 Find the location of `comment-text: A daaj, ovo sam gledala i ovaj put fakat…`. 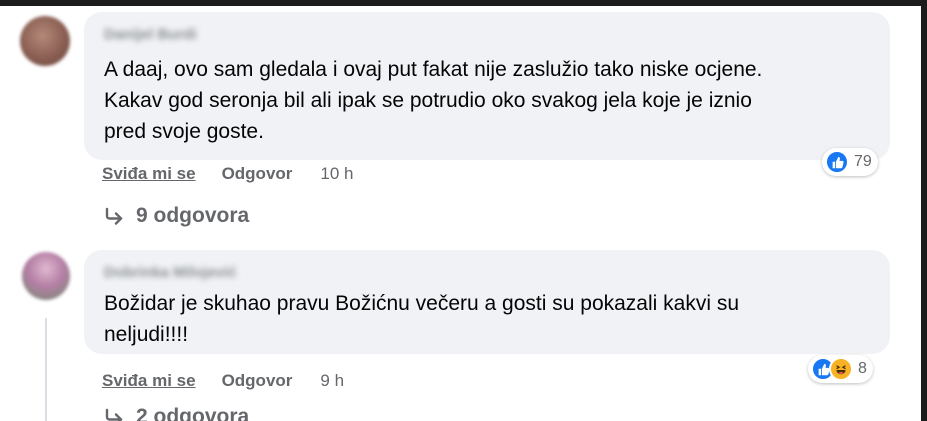

comment-text: A daaj, ovo sam gledala i ovaj put fakat… is located at coordinates (433, 100).